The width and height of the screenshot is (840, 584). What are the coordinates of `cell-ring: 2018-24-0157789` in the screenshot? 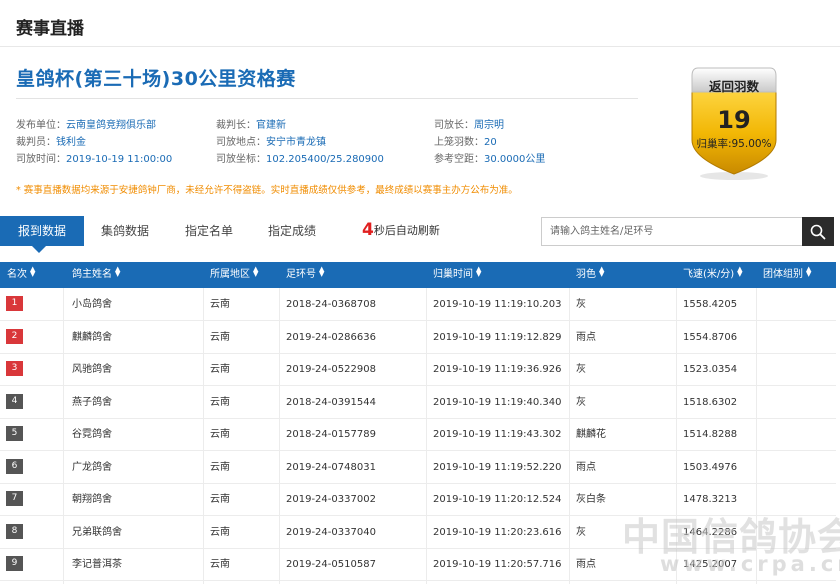 It's located at (331, 434).